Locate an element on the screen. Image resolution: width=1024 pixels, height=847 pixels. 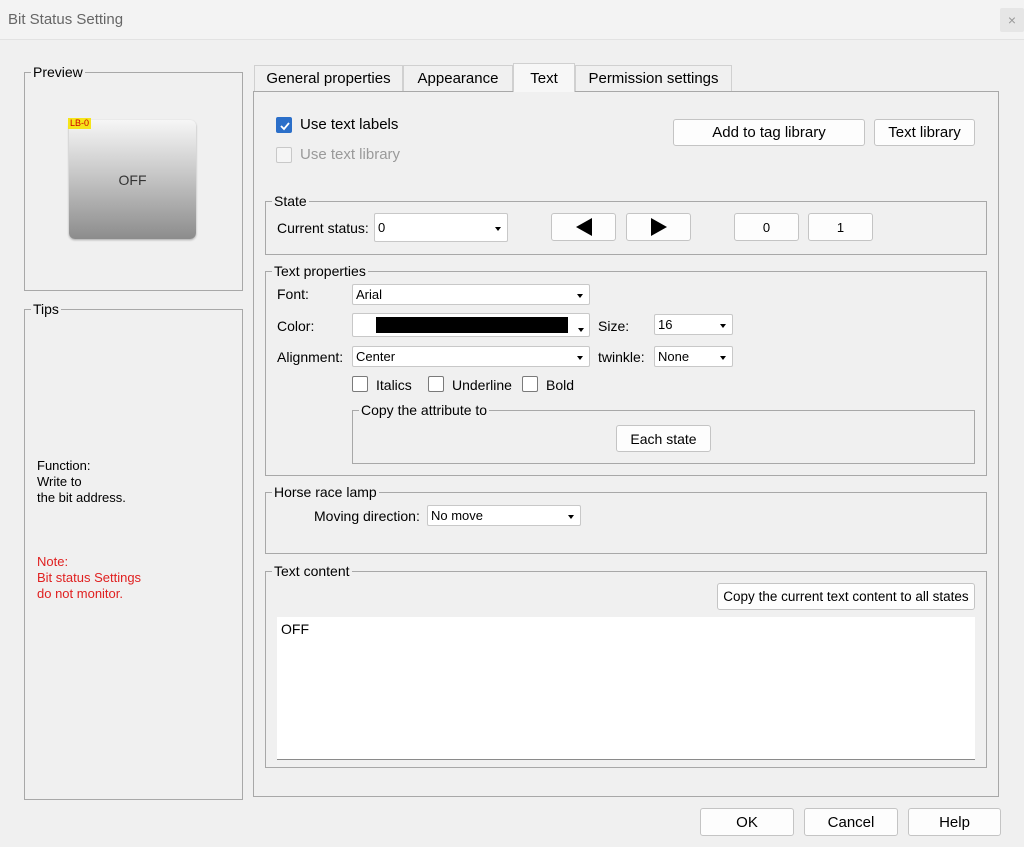
alignment-select: Center is located at coordinates (471, 356).